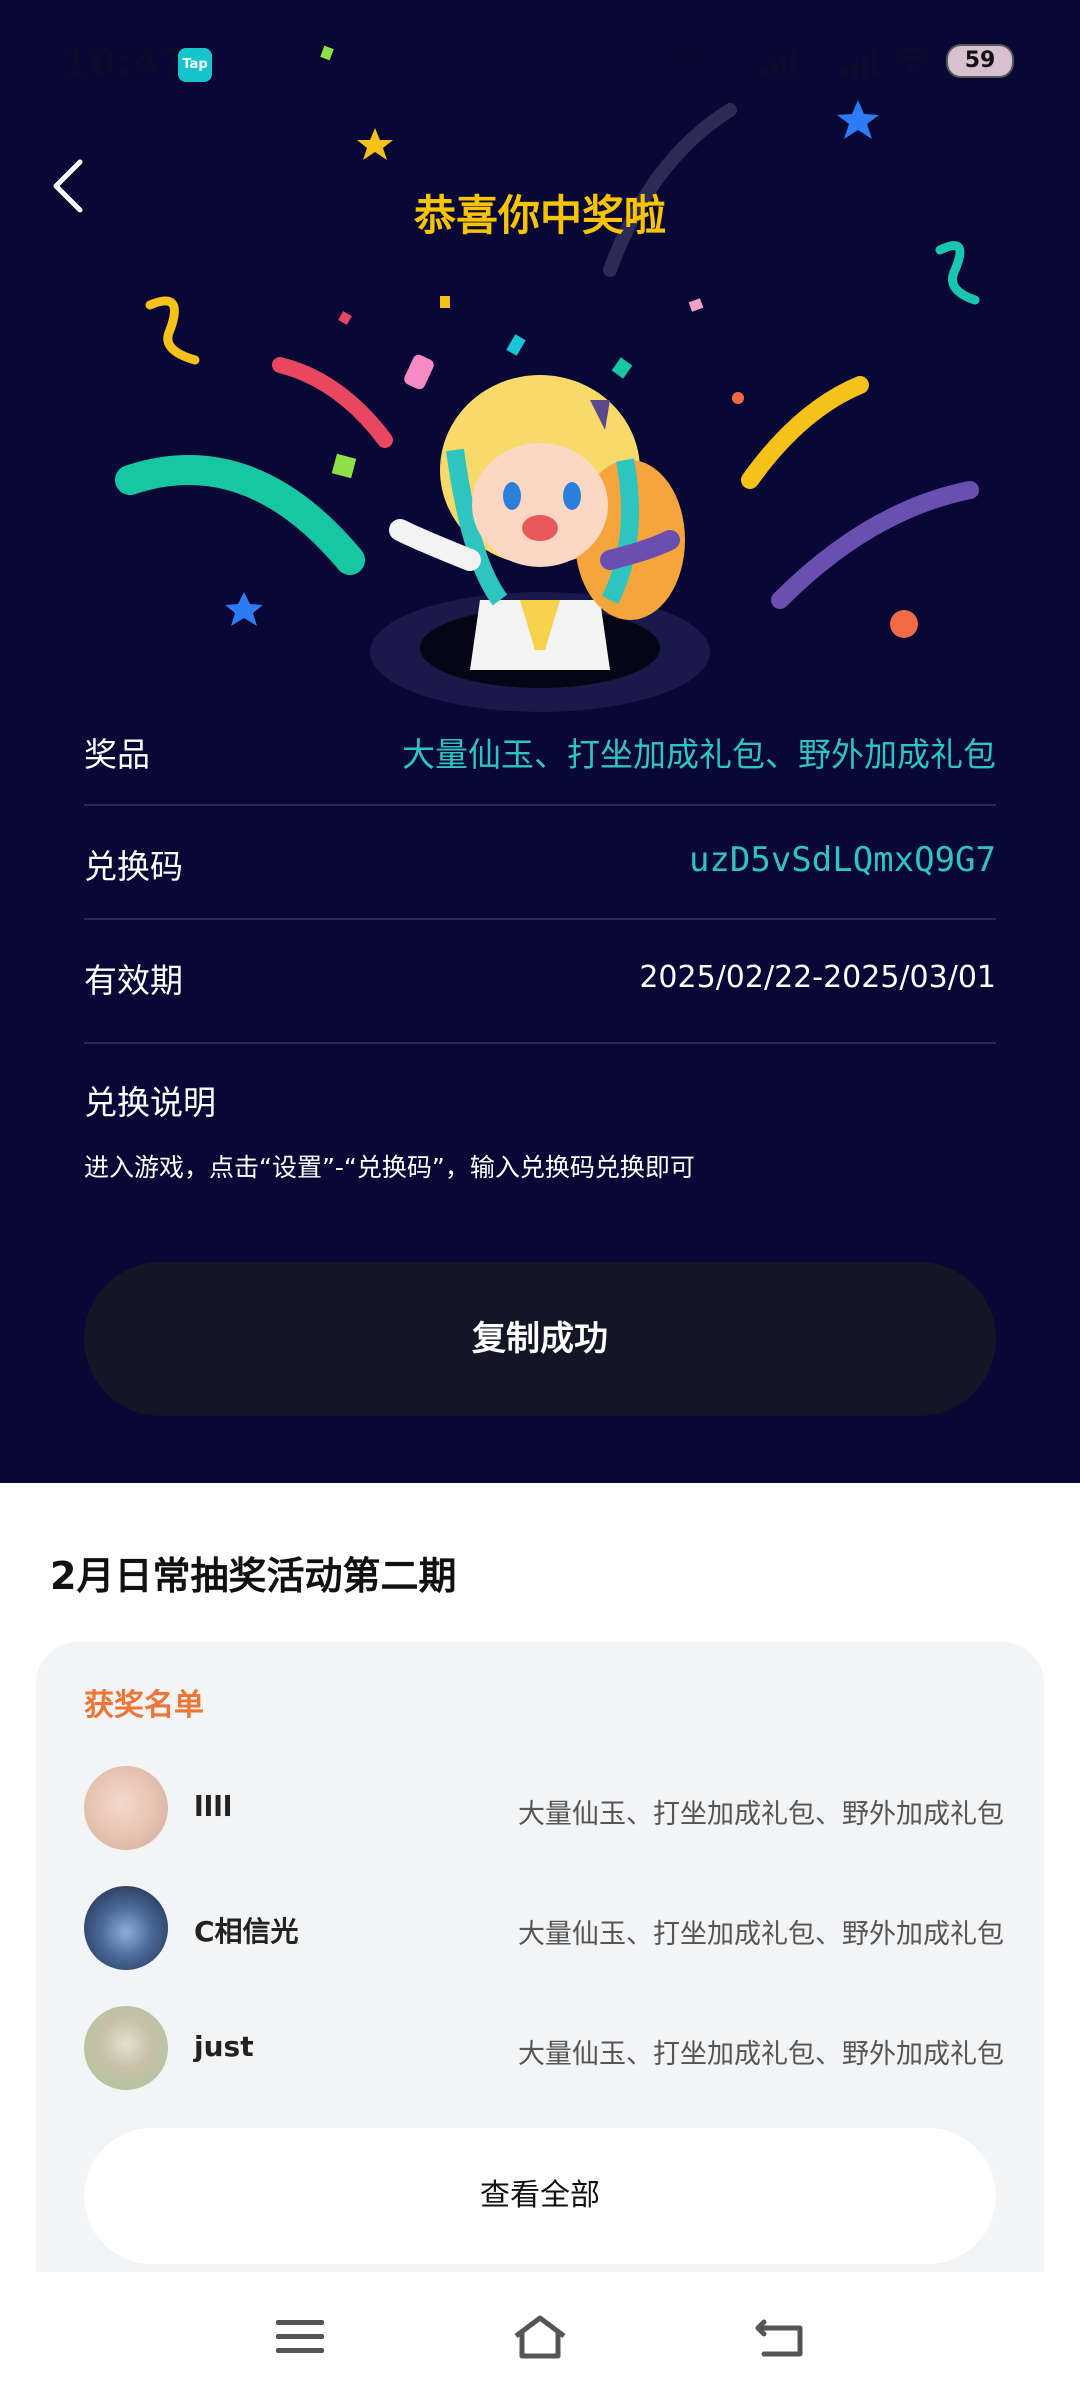  What do you see at coordinates (819, 61) in the screenshot?
I see `network-type-2: 4G` at bounding box center [819, 61].